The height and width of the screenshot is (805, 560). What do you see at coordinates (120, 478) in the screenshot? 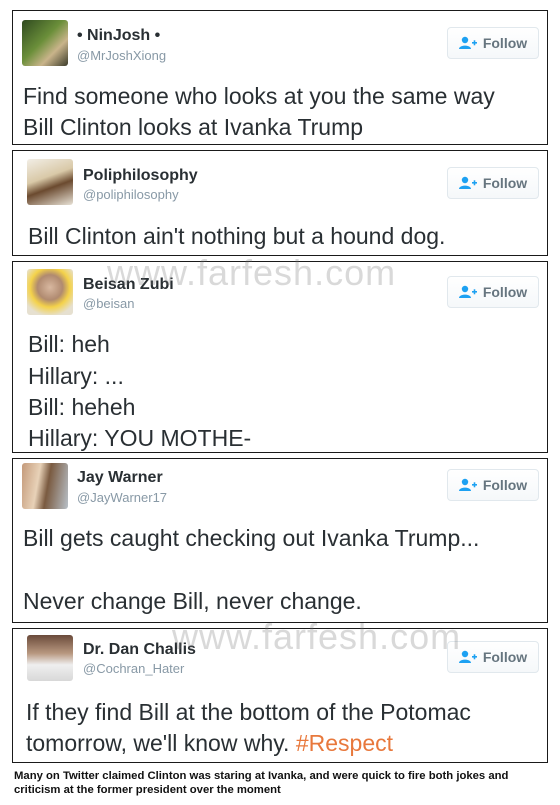
I see `display-name: Jay Warner` at bounding box center [120, 478].